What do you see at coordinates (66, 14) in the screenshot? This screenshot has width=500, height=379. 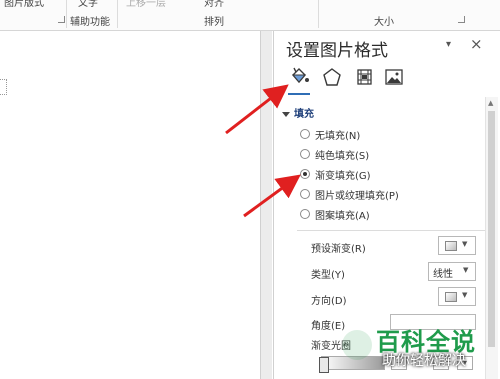 I see `ribbon-separator` at bounding box center [66, 14].